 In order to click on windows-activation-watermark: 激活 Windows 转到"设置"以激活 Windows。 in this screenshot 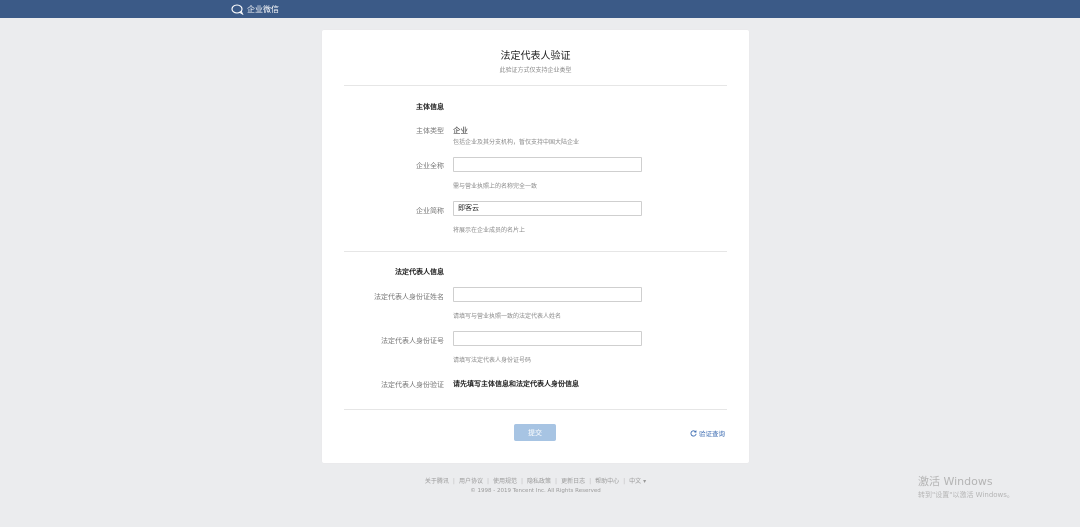, I will do `click(966, 486)`.